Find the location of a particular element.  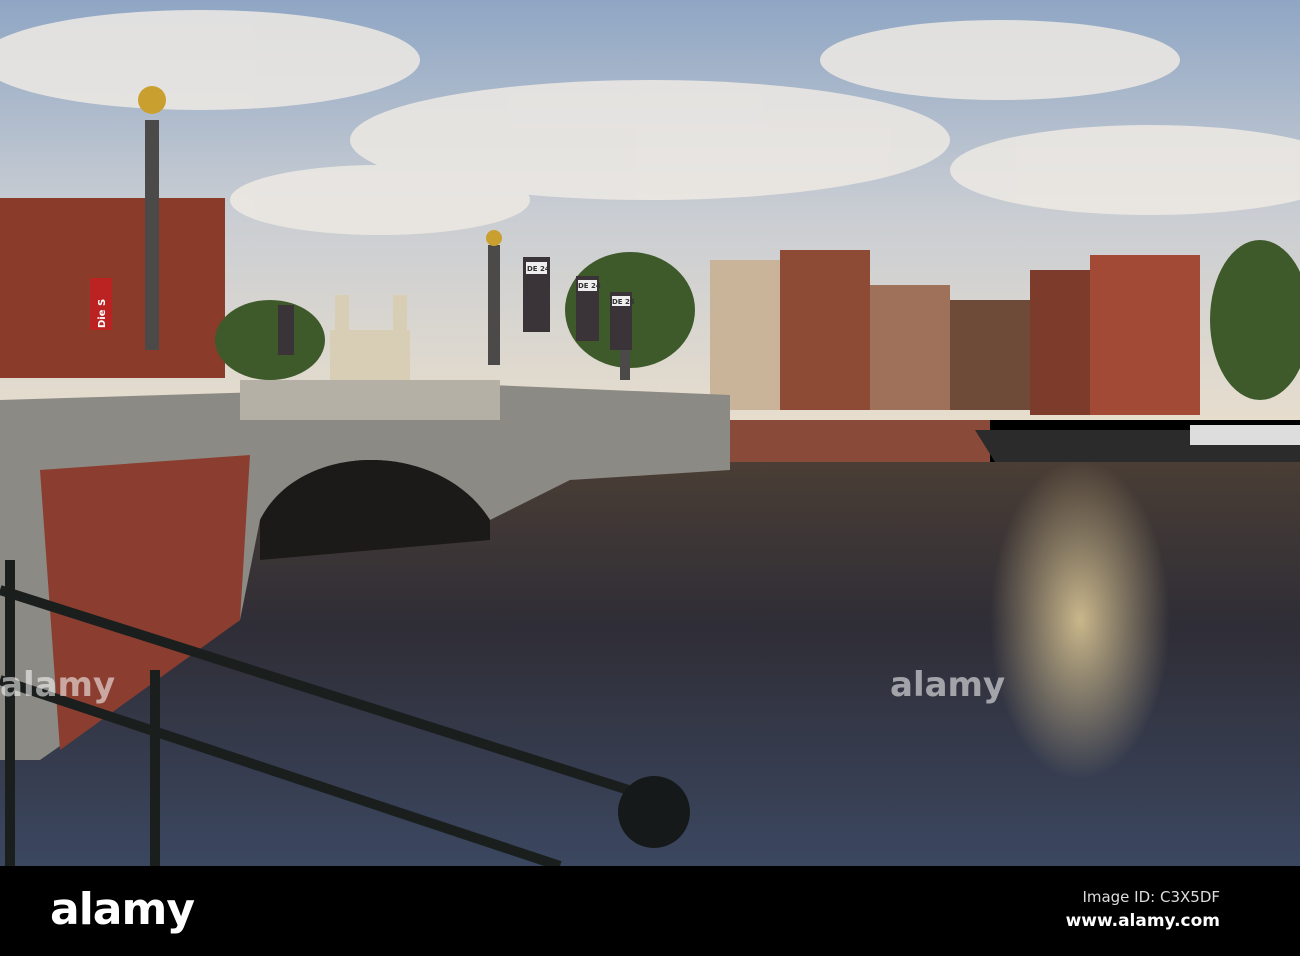

quay-wall is located at coordinates (855, 442).